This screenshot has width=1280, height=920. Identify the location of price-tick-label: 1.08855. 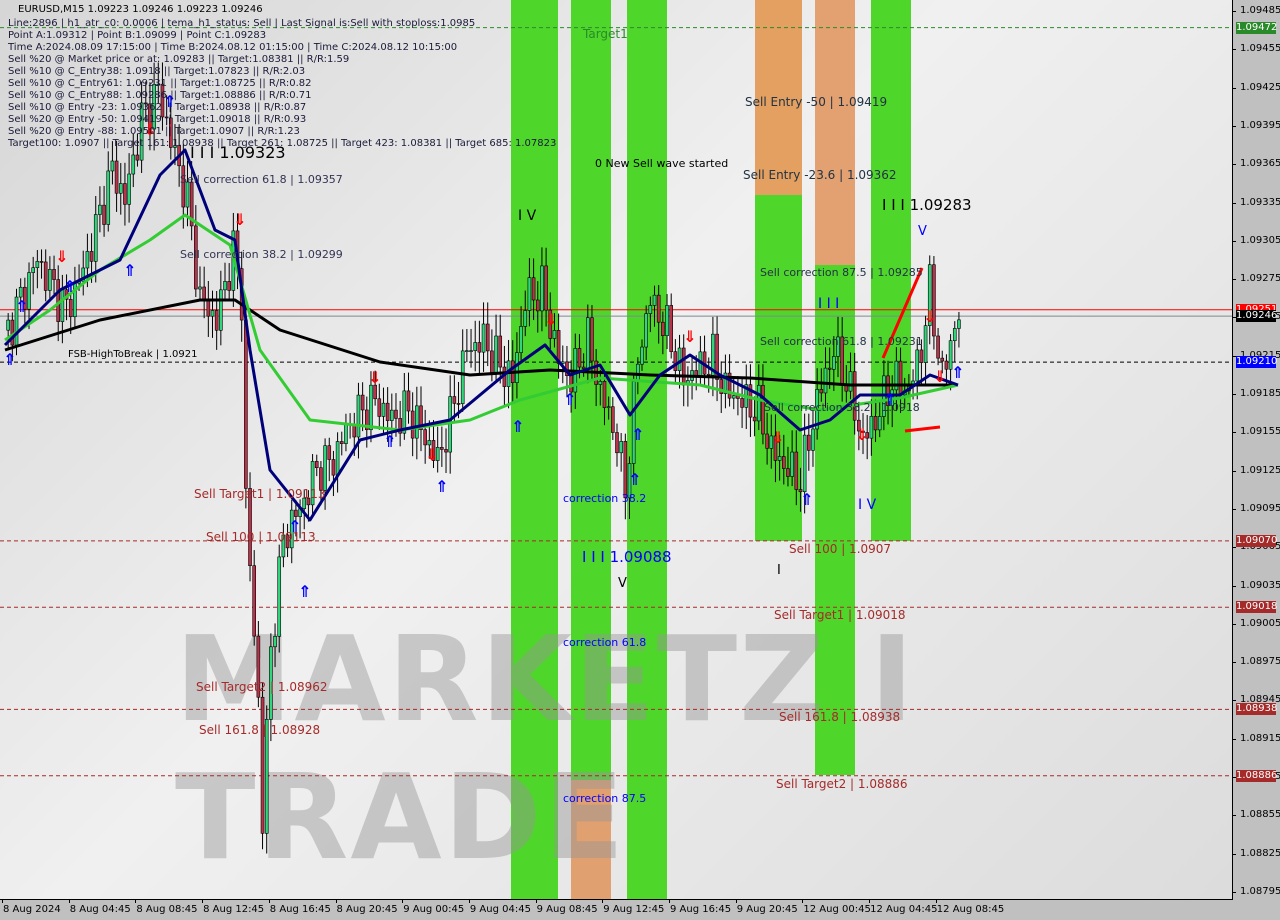
(1260, 815).